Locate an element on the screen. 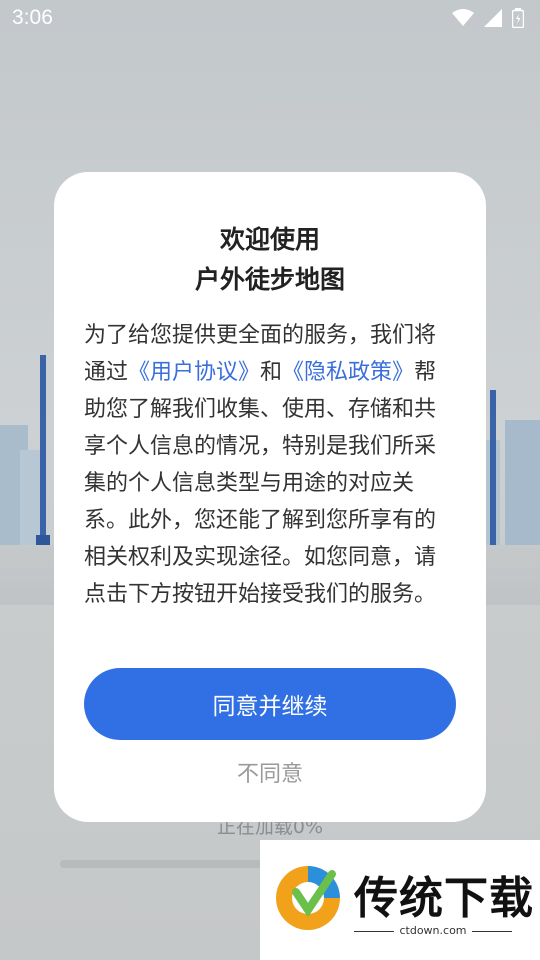 The image size is (540, 960). privacy-policy-link: 《隐私政策》 is located at coordinates (348, 372).